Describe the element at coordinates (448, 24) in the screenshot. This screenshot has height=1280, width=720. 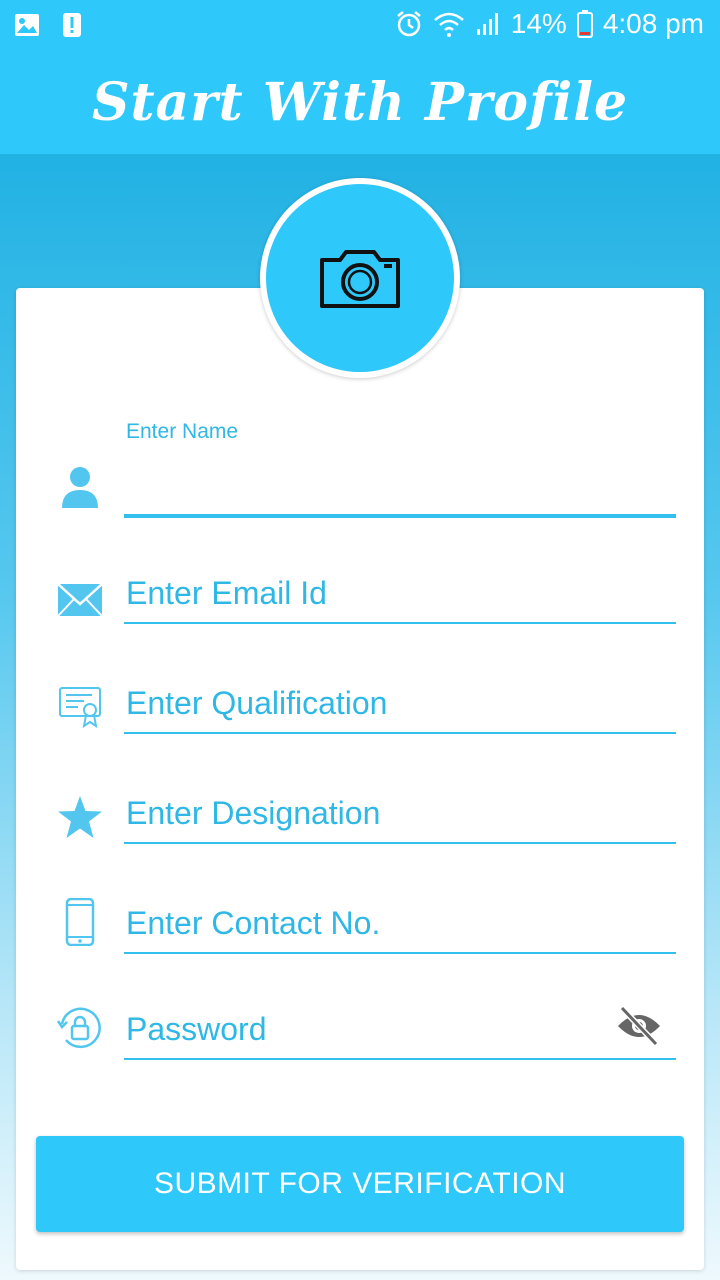
I see `wifi-icon` at that location.